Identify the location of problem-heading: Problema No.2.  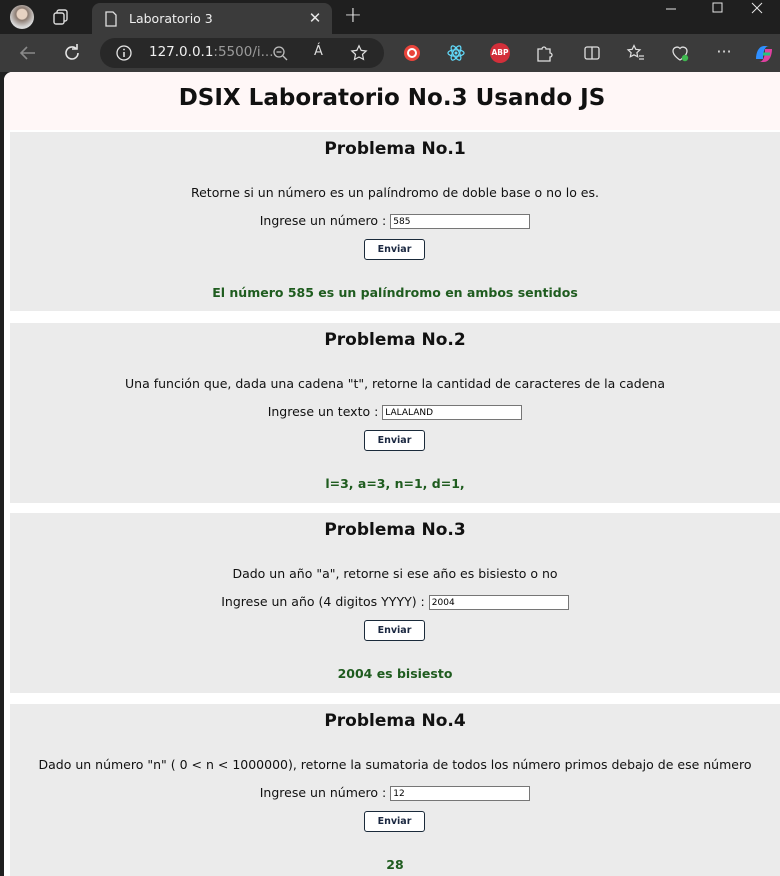
(395, 340).